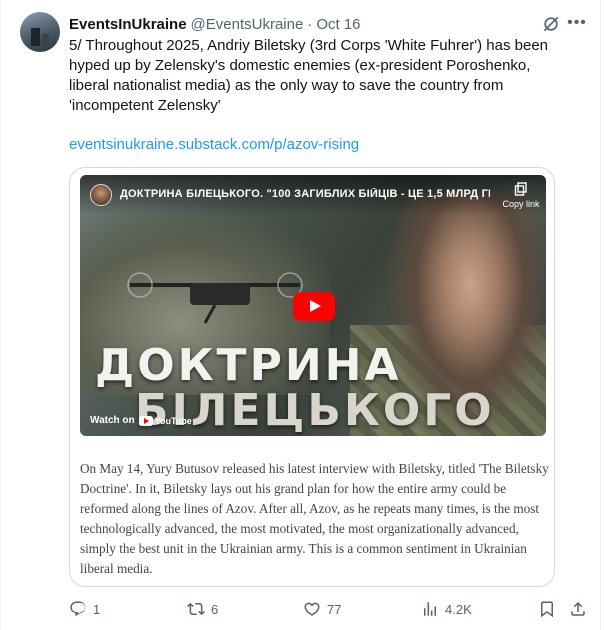 The width and height of the screenshot is (604, 630). Describe the element at coordinates (322, 609) in the screenshot. I see `like-button: 77` at that location.